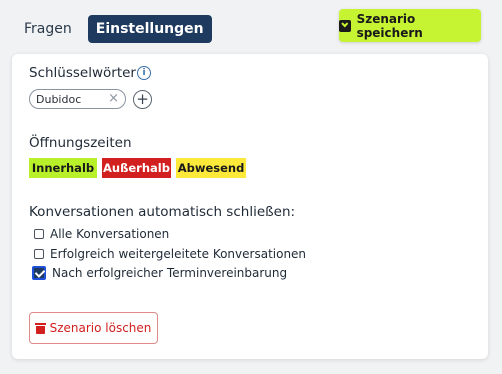 The image size is (502, 374). Describe the element at coordinates (39, 273) in the screenshot. I see `checkbox-checked` at that location.